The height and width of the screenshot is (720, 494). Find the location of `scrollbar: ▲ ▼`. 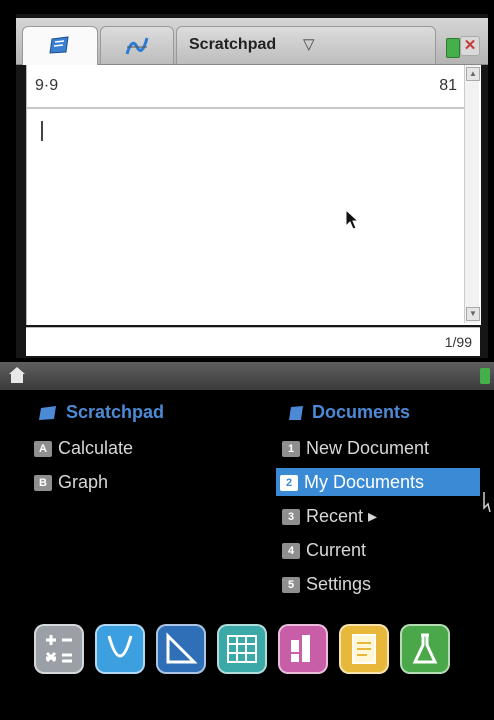

scrollbar: ▲ ▼ is located at coordinates (472, 194).